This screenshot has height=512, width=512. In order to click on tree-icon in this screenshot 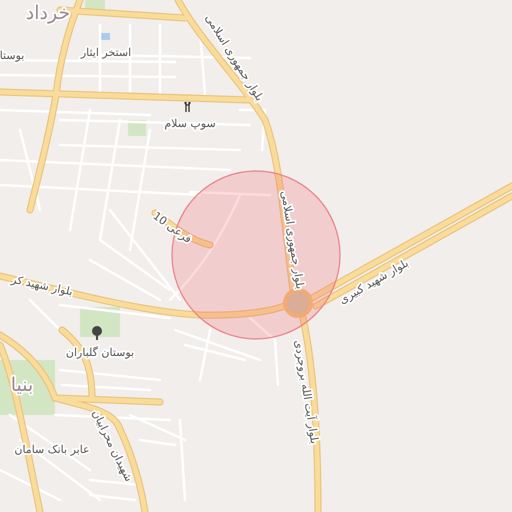, I will do `click(97, 333)`.